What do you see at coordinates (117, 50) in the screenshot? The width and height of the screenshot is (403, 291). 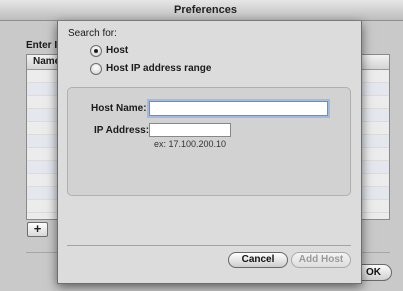 I see `radio-host-label: Host` at bounding box center [117, 50].